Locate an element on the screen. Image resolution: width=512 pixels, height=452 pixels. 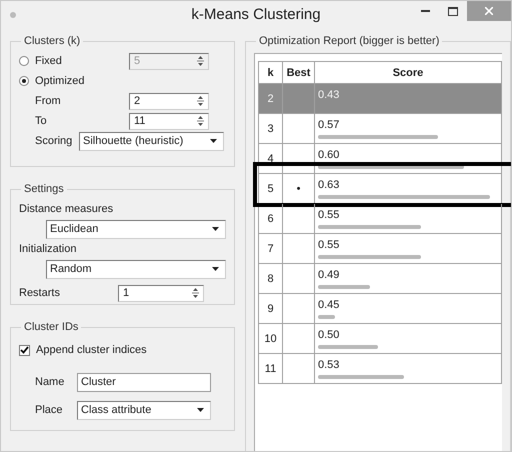
window-title: k-Means Clustering is located at coordinates (256, 14).